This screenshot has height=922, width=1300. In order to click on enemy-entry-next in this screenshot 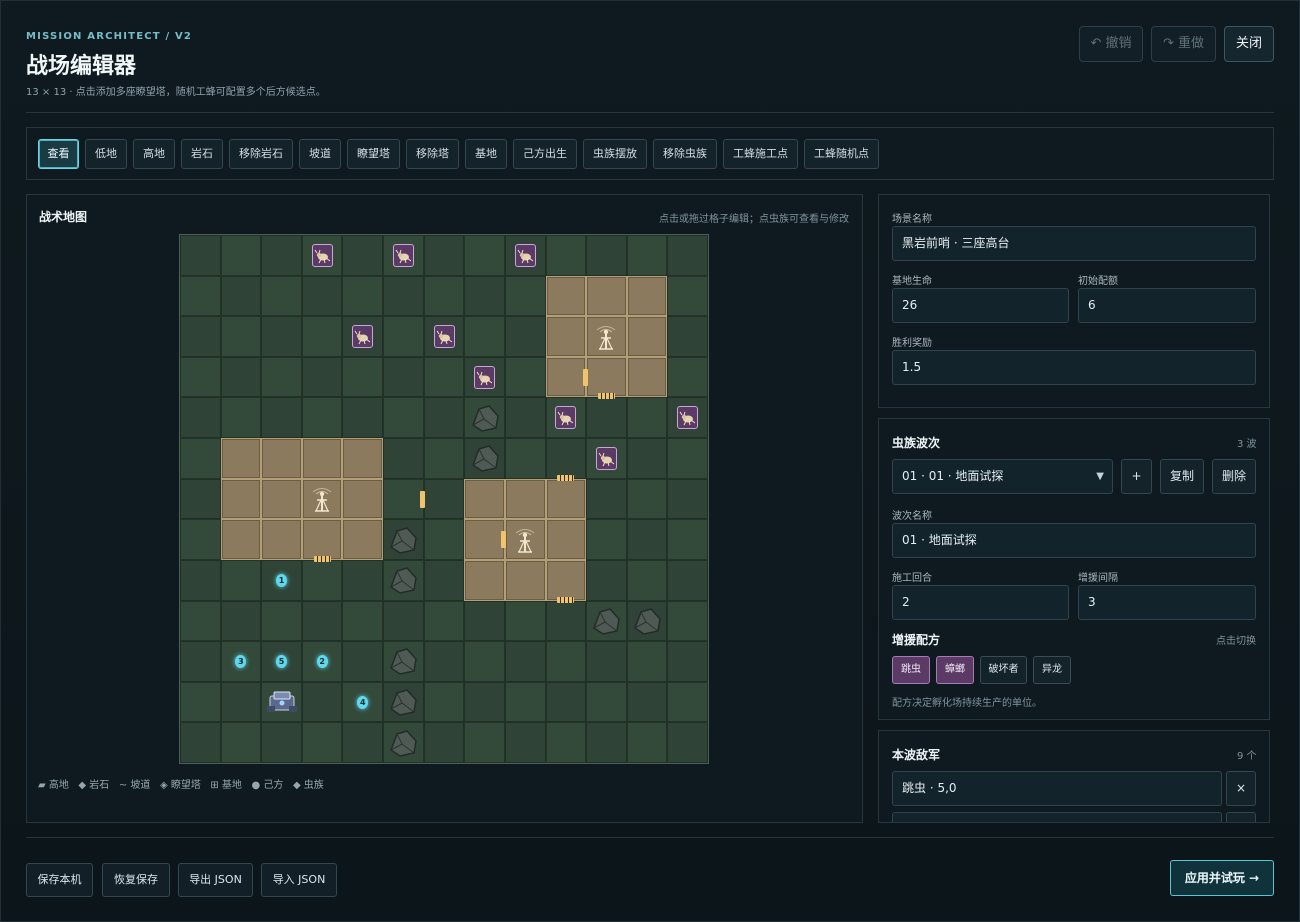, I will do `click(1057, 817)`.